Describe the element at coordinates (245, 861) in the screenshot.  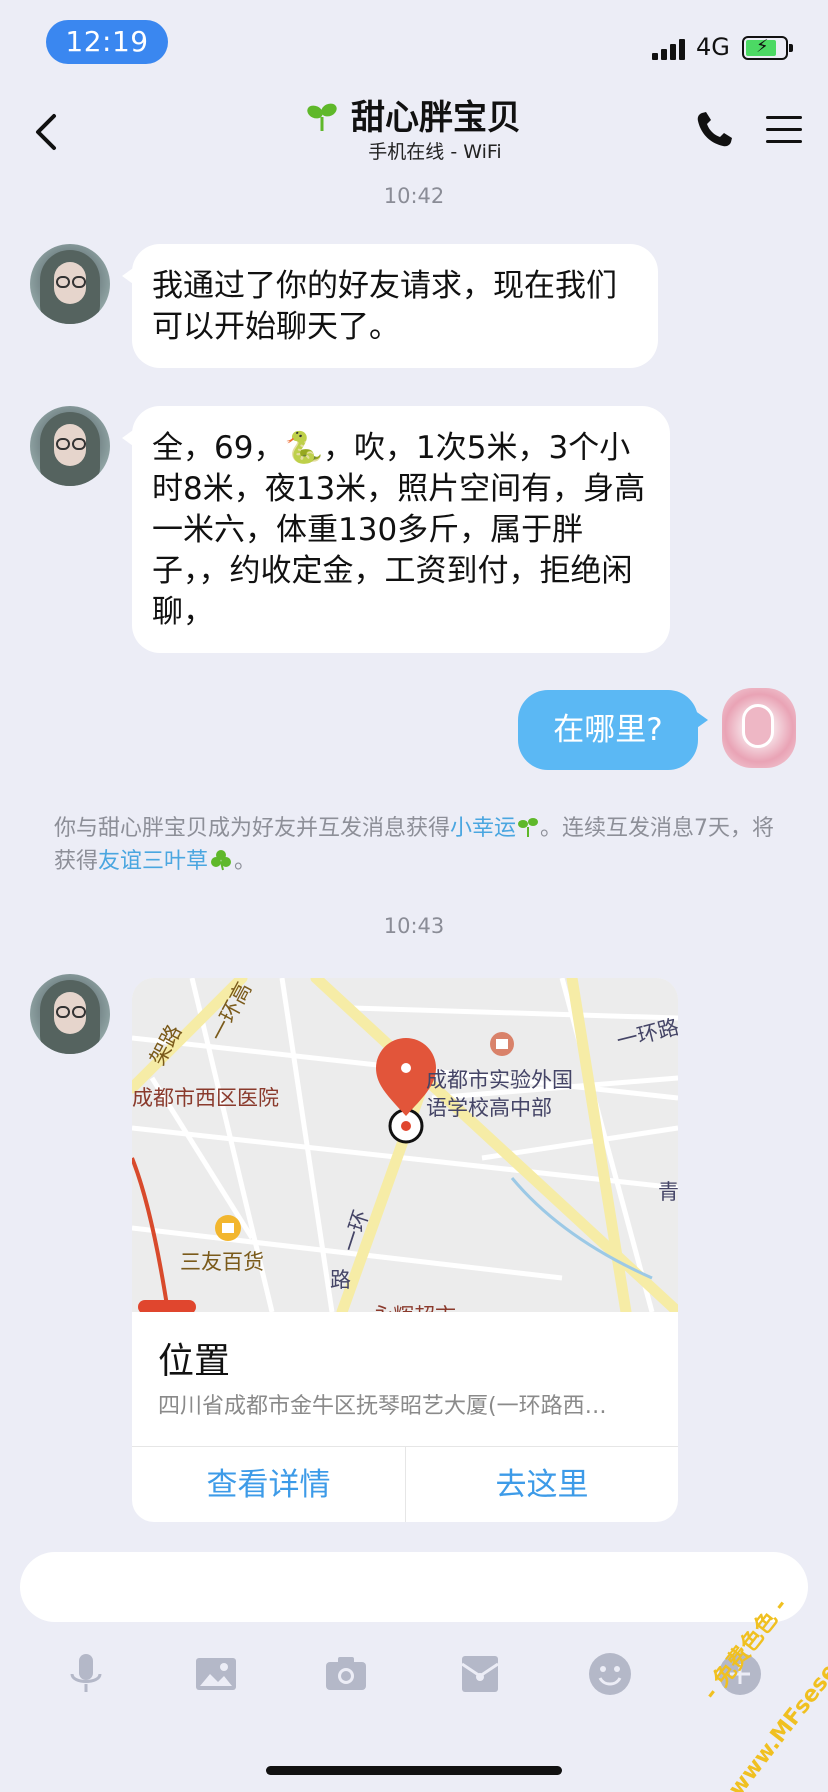
I see `system-text: 。` at that location.